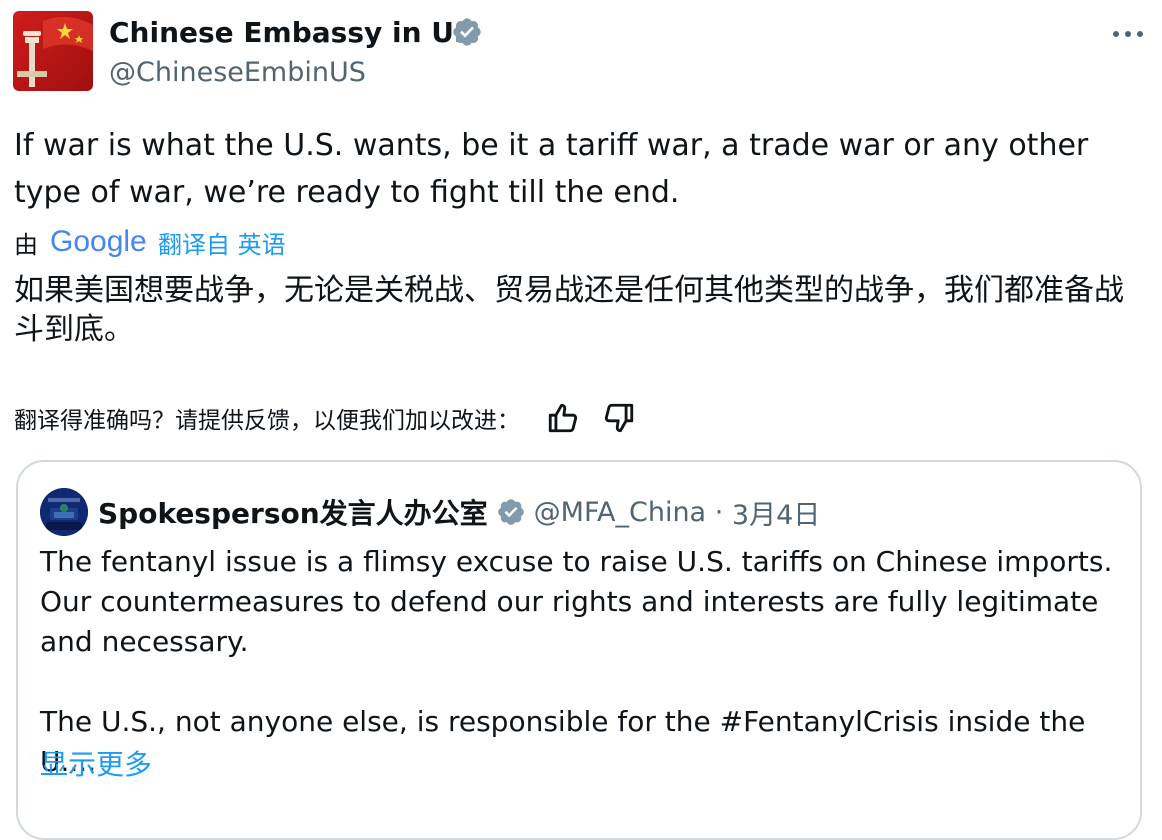 The width and height of the screenshot is (1162, 840). I want to click on feedback-prompt: 翻译得准确吗？请提供反馈，以便我们加以改进：, so click(267, 421).